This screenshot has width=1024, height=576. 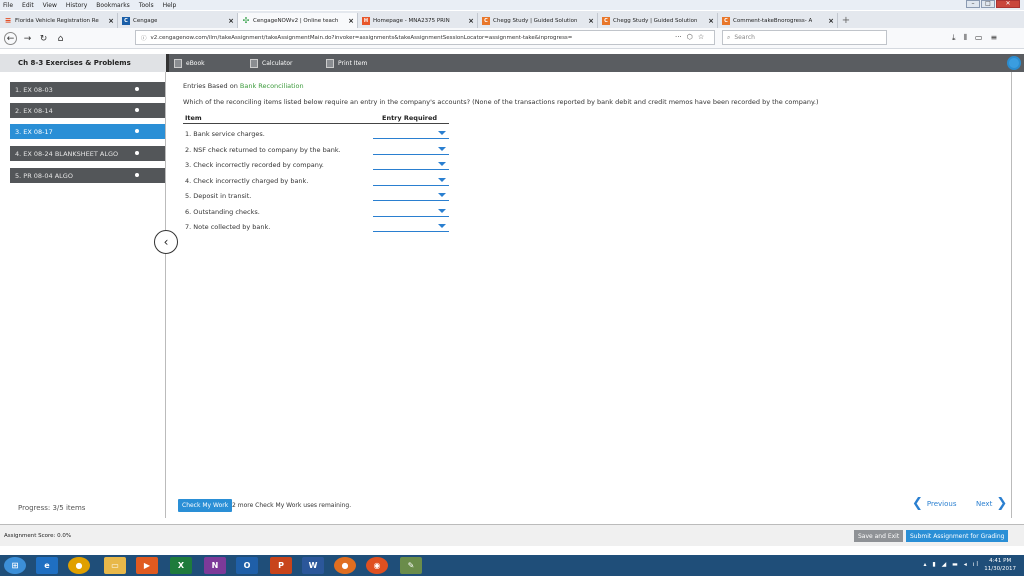 I want to click on menu-history: History, so click(x=76, y=5).